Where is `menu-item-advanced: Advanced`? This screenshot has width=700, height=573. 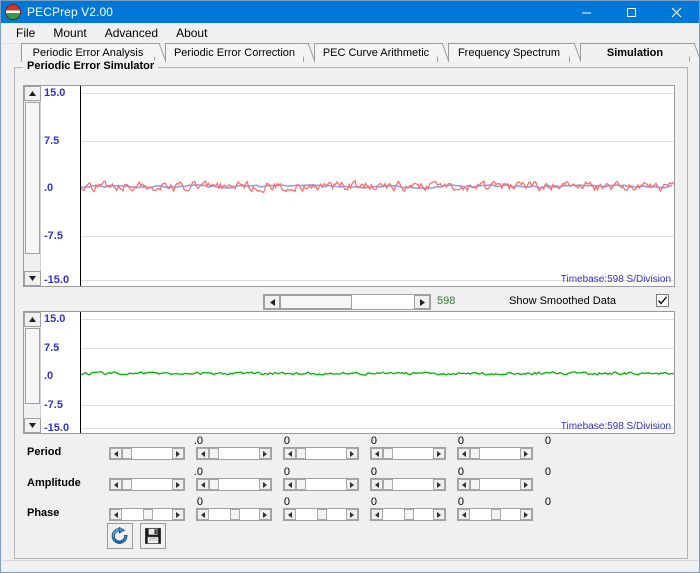
menu-item-advanced: Advanced is located at coordinates (131, 33).